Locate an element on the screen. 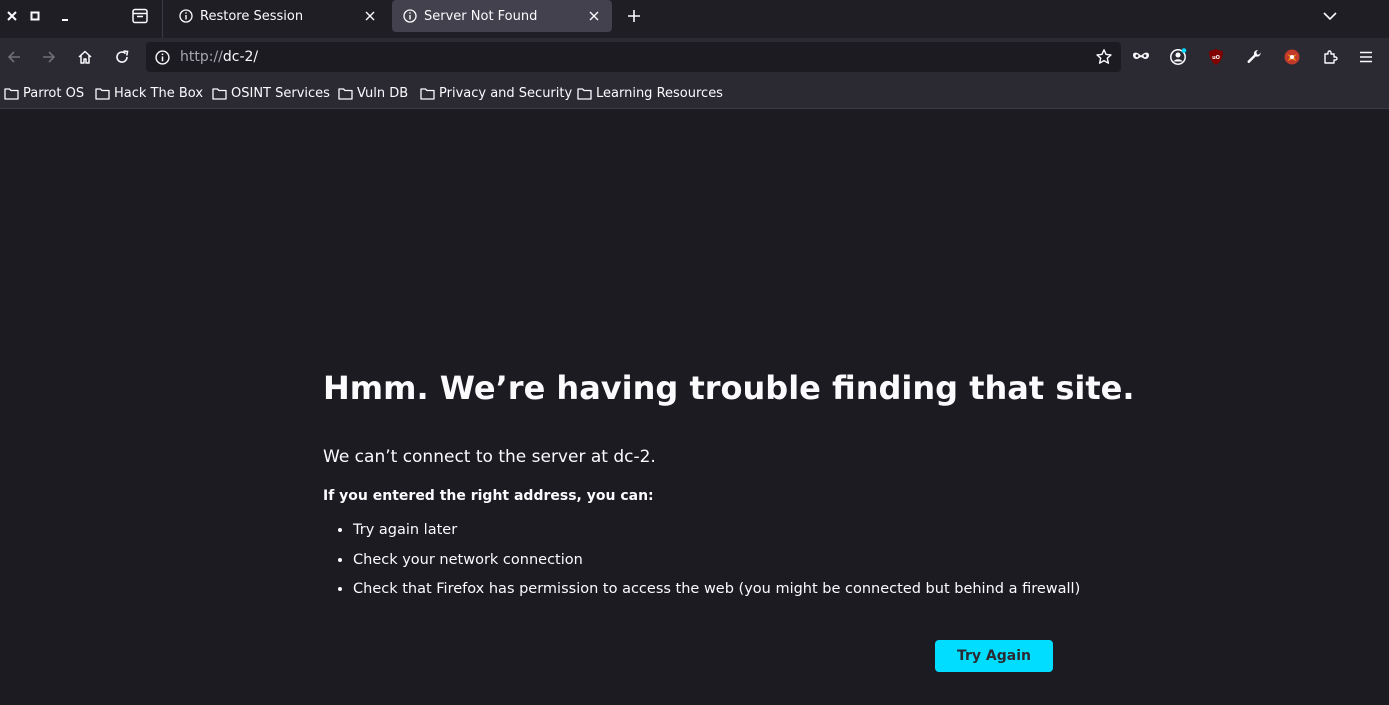 The width and height of the screenshot is (1389, 705). wrench-icon is located at coordinates (1254, 57).